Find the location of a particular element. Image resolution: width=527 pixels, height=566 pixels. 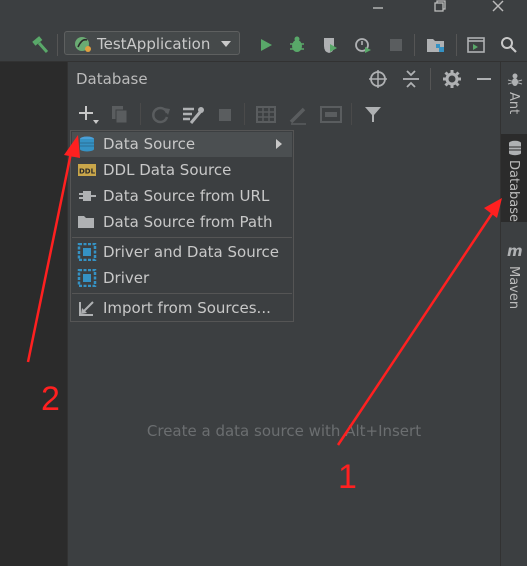

table-icon is located at coordinates (266, 114).